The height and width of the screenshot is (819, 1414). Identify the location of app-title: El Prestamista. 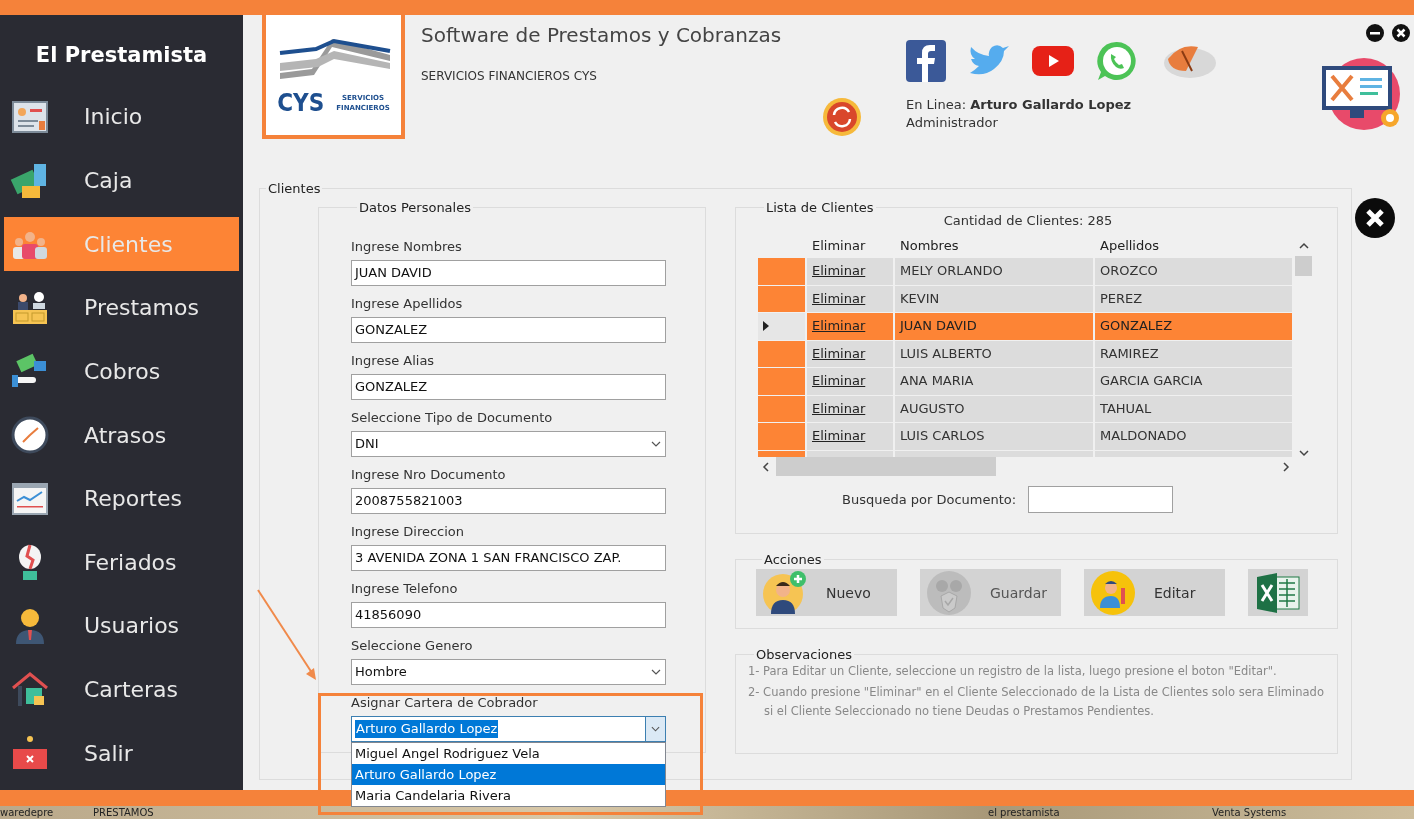
(121, 55).